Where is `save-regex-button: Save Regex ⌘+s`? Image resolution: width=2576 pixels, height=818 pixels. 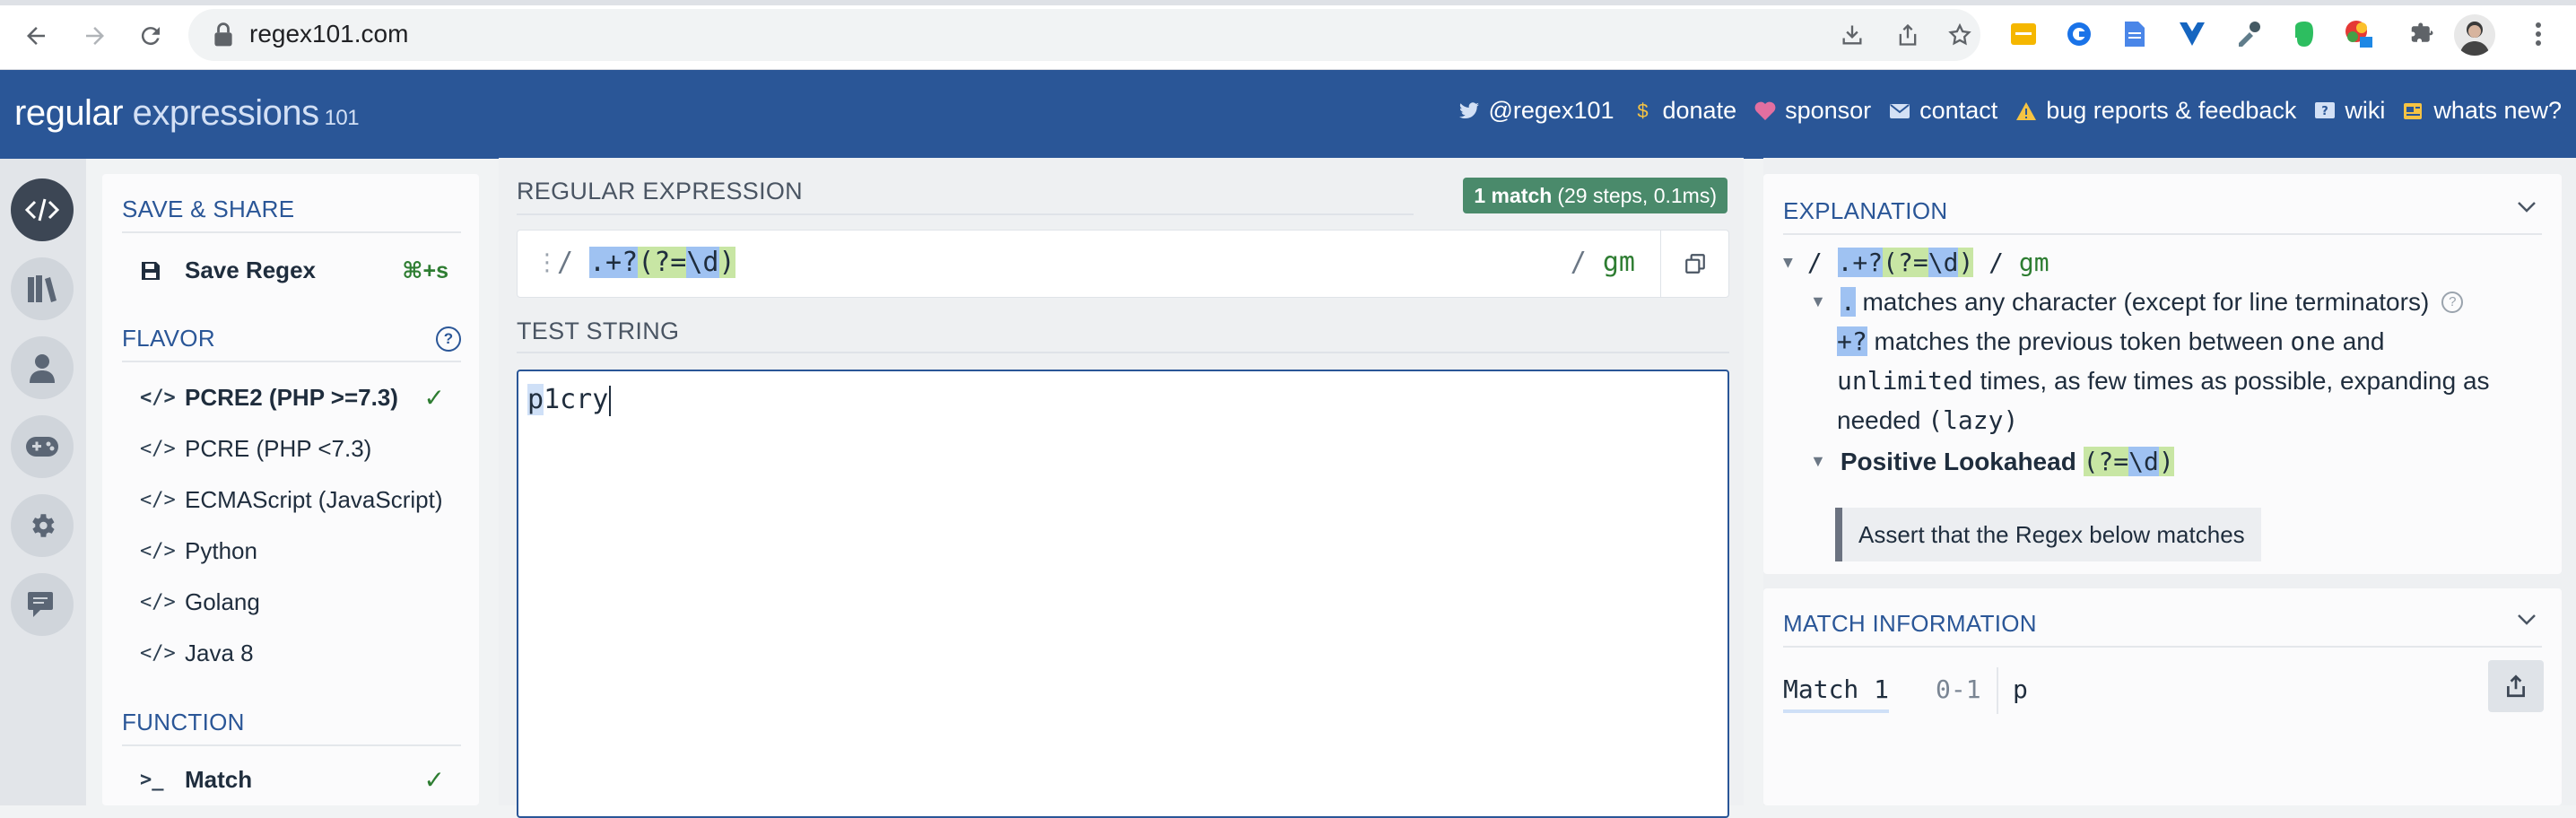 save-regex-button: Save Regex ⌘+s is located at coordinates (294, 270).